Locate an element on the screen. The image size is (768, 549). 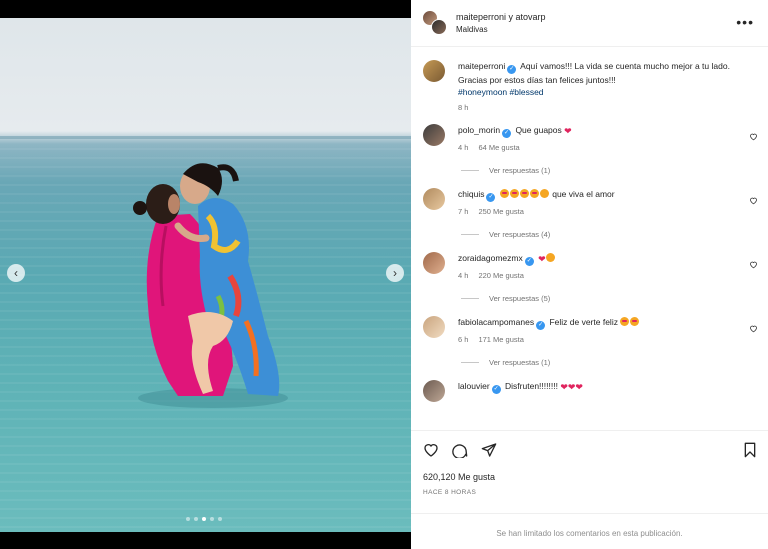
comment-text: que viva el amor is located at coordinates (583, 194).